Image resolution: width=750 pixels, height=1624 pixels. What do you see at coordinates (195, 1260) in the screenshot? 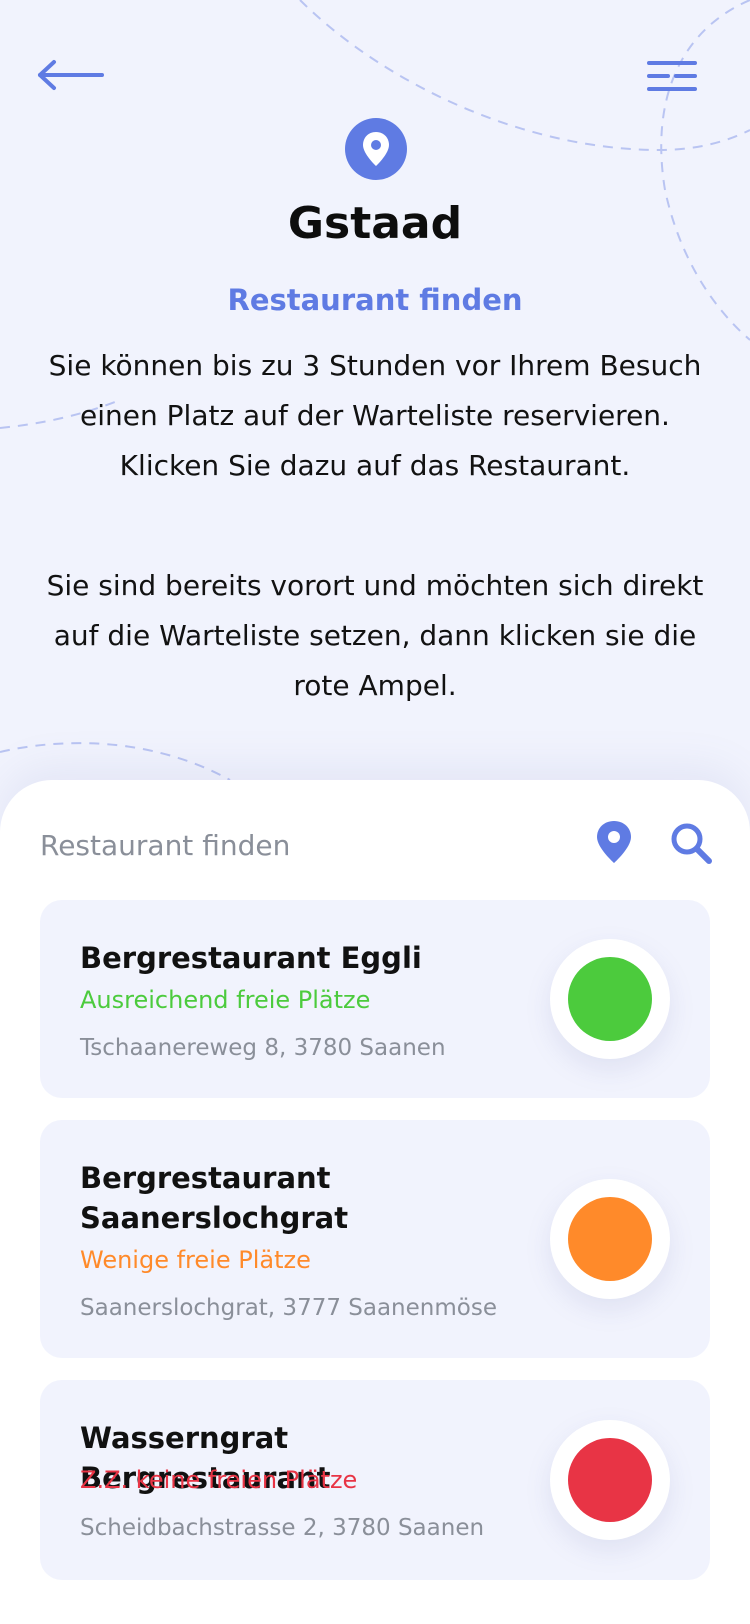
I see `availability-status: Wenige freie Plätze` at bounding box center [195, 1260].